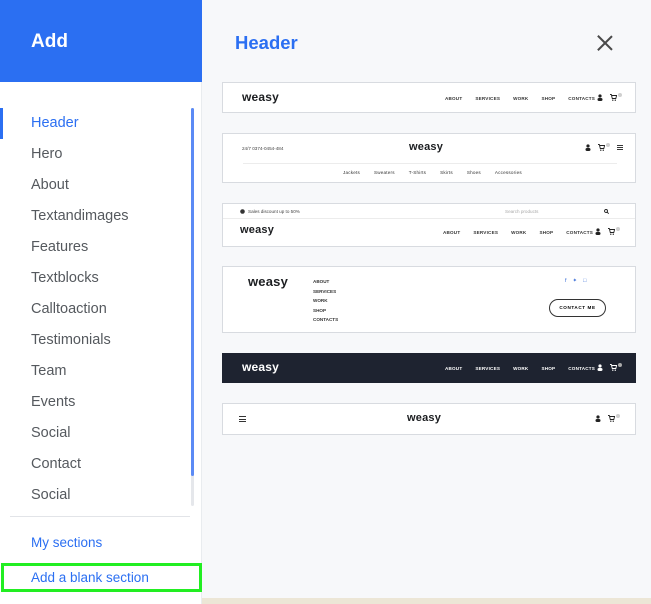 Image resolution: width=651 pixels, height=604 pixels. What do you see at coordinates (384, 172) in the screenshot?
I see `category-item: Sweaters` at bounding box center [384, 172].